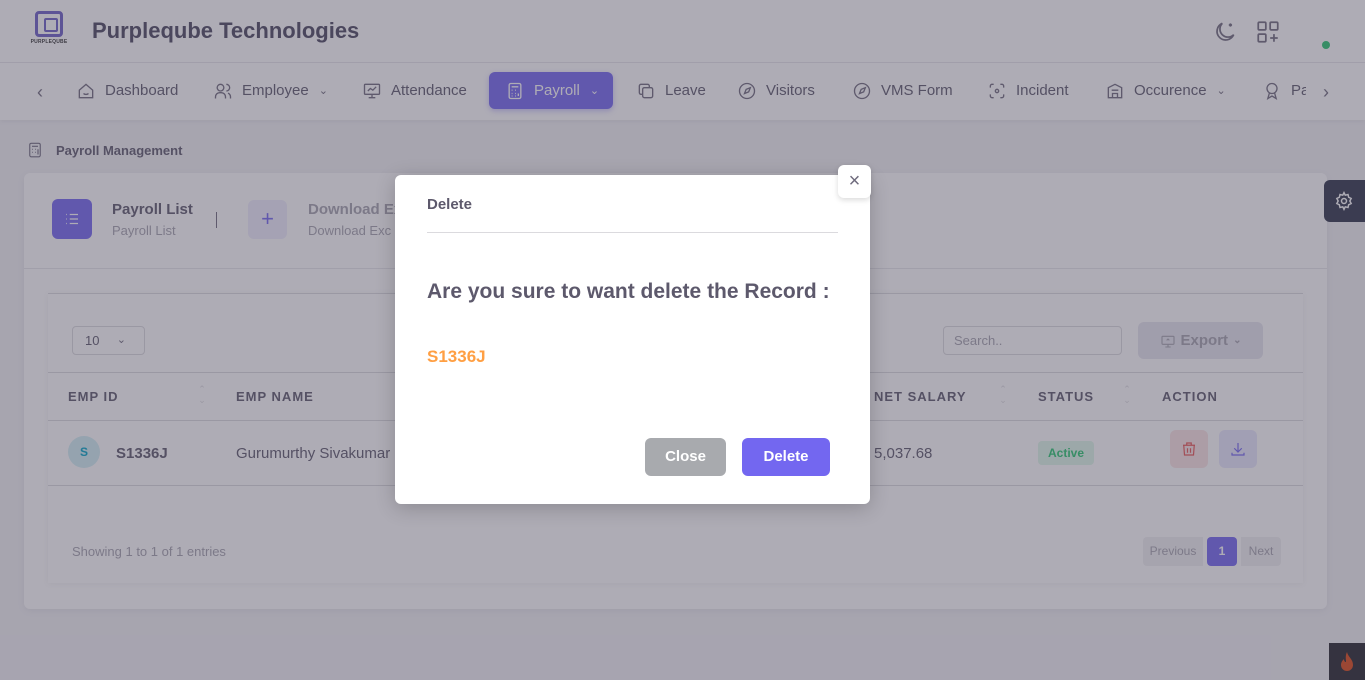 This screenshot has height=680, width=1365. I want to click on delete-button: Delete, so click(786, 457).